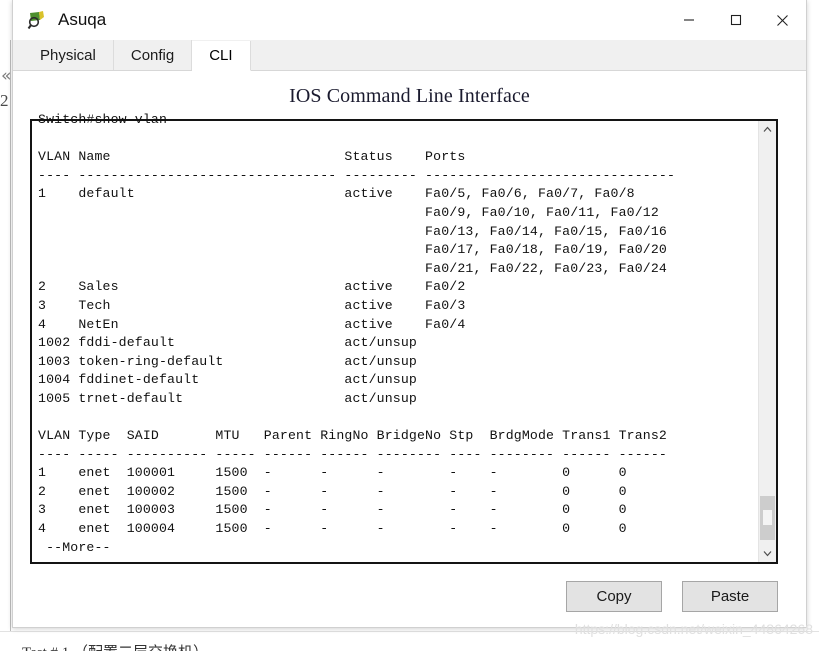 The width and height of the screenshot is (819, 651). What do you see at coordinates (767, 553) in the screenshot?
I see `scroll-down-arrow-icon` at bounding box center [767, 553].